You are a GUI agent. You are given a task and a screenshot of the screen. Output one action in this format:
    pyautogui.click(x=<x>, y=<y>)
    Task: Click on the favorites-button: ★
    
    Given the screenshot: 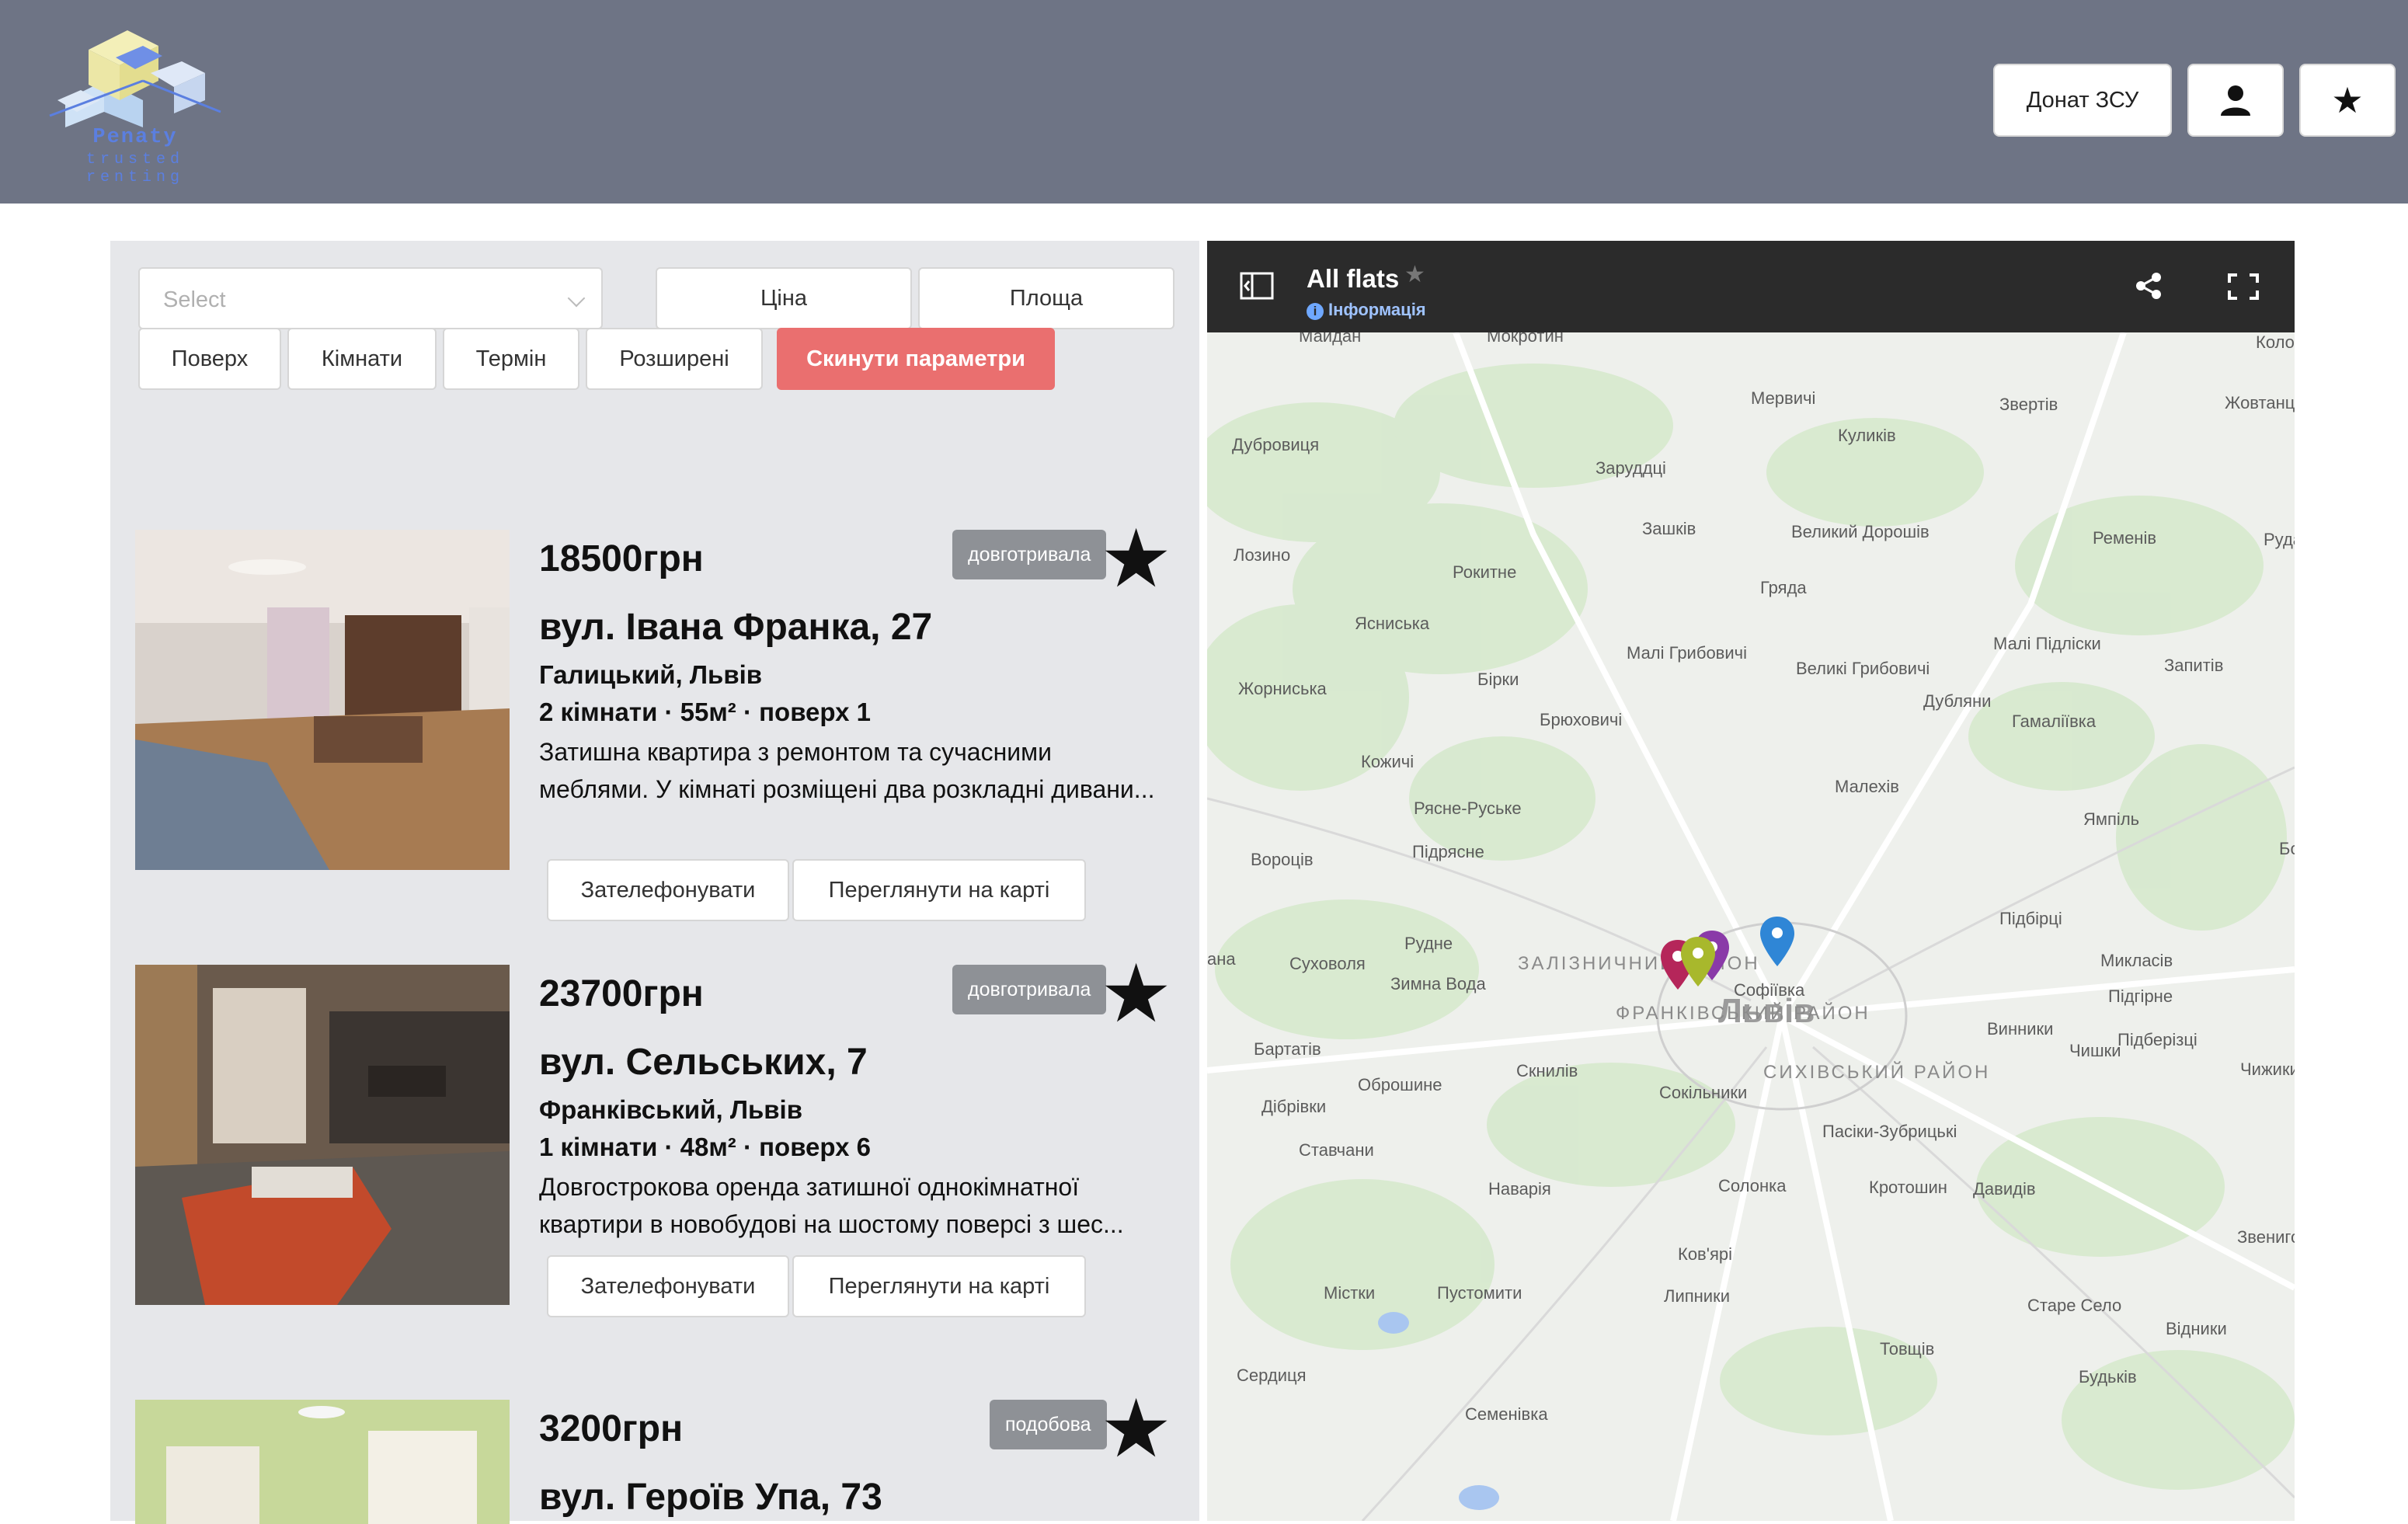 What is the action you would take?
    pyautogui.click(x=2347, y=100)
    